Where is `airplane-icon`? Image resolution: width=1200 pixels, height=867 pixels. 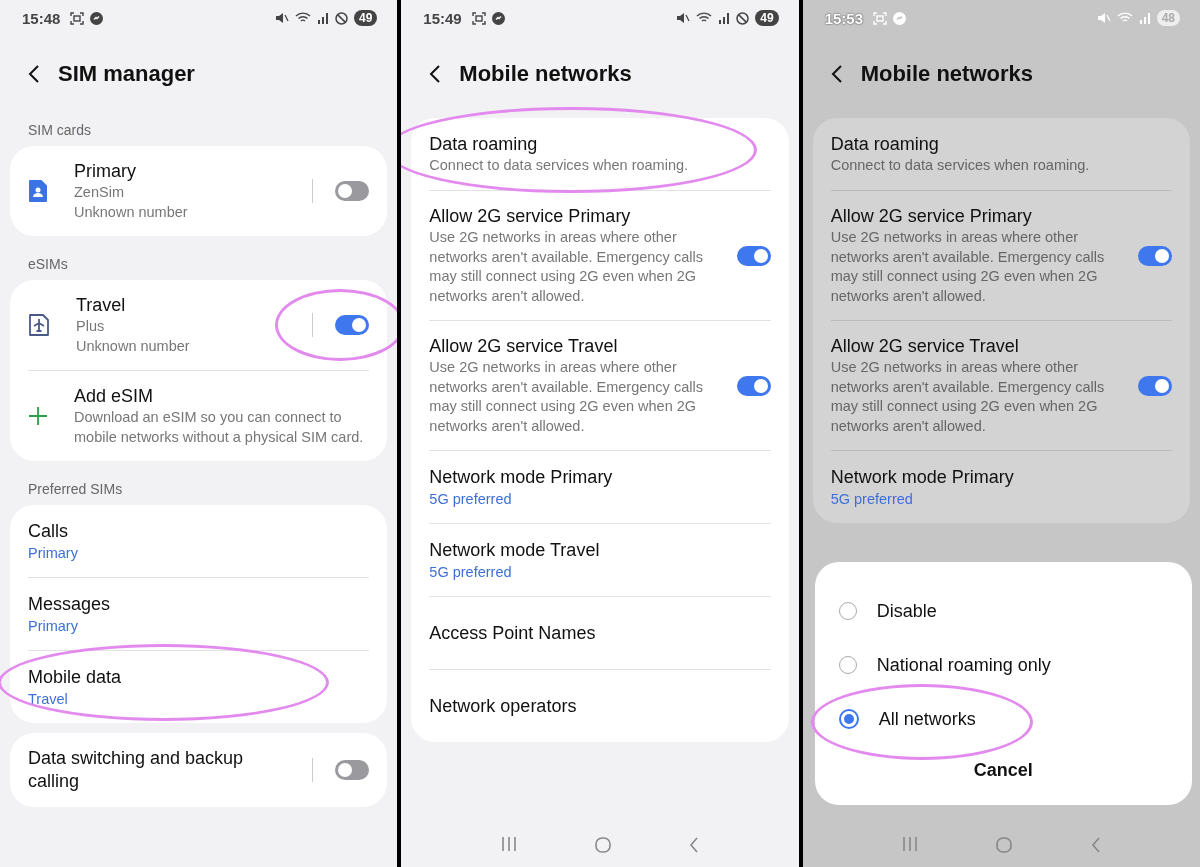 airplane-icon is located at coordinates (39, 325).